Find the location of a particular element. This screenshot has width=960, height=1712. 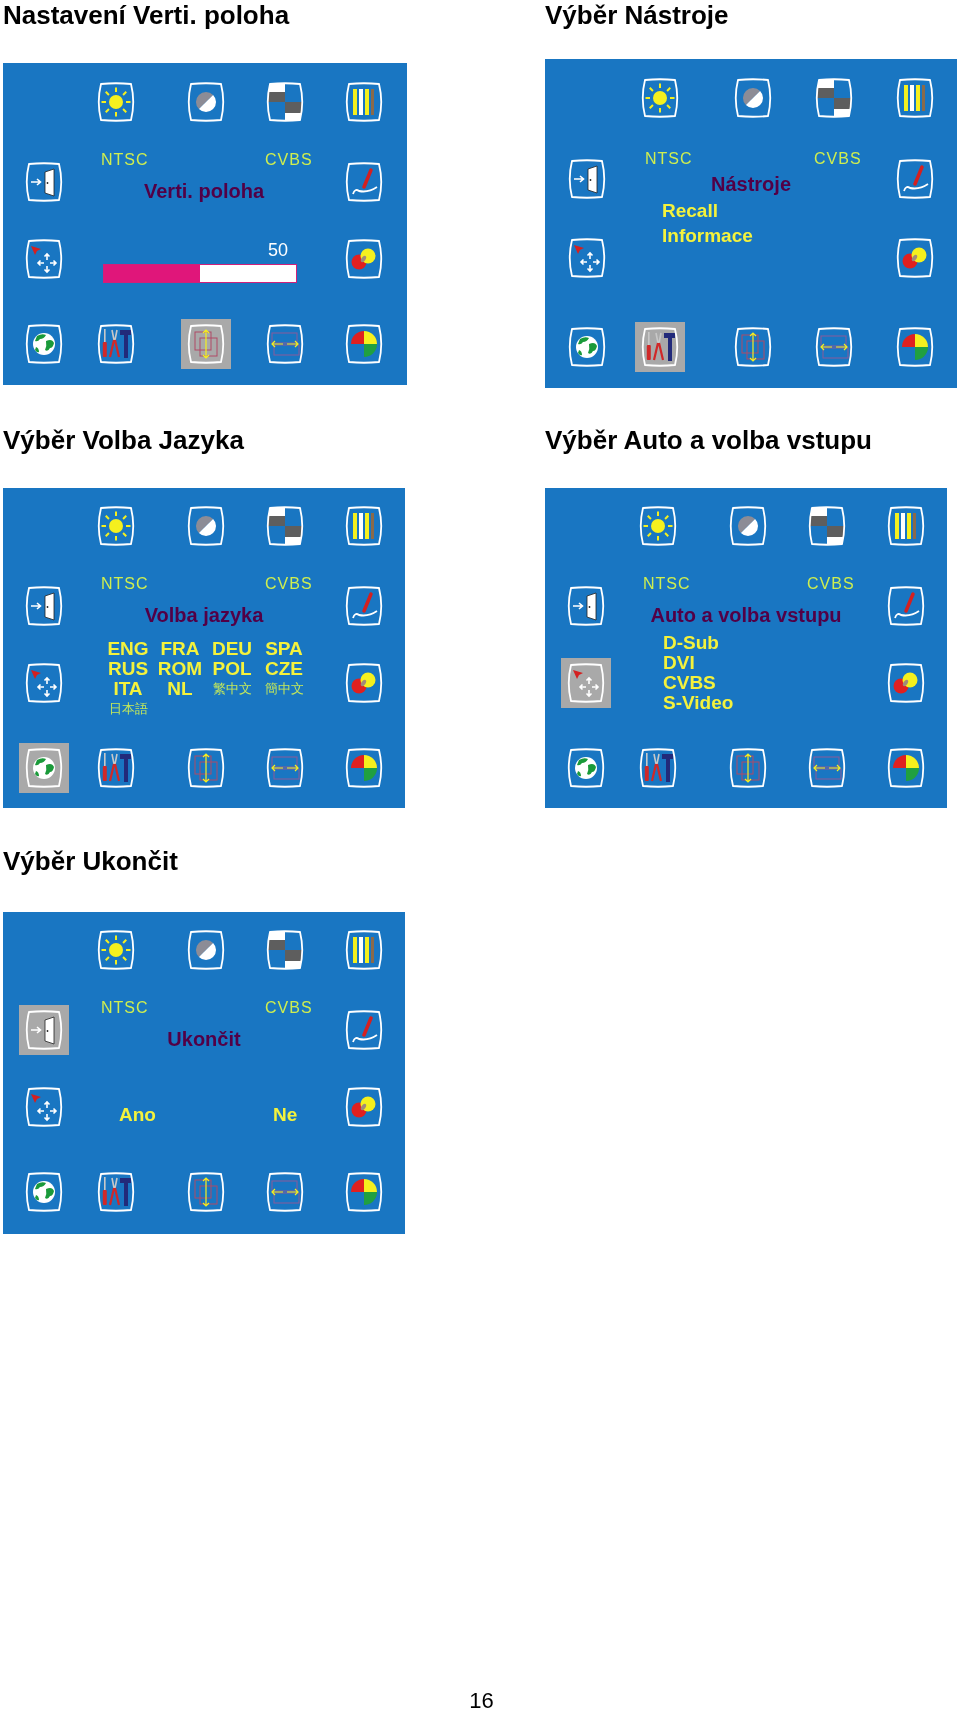

language-option: ITA is located at coordinates (128, 689).